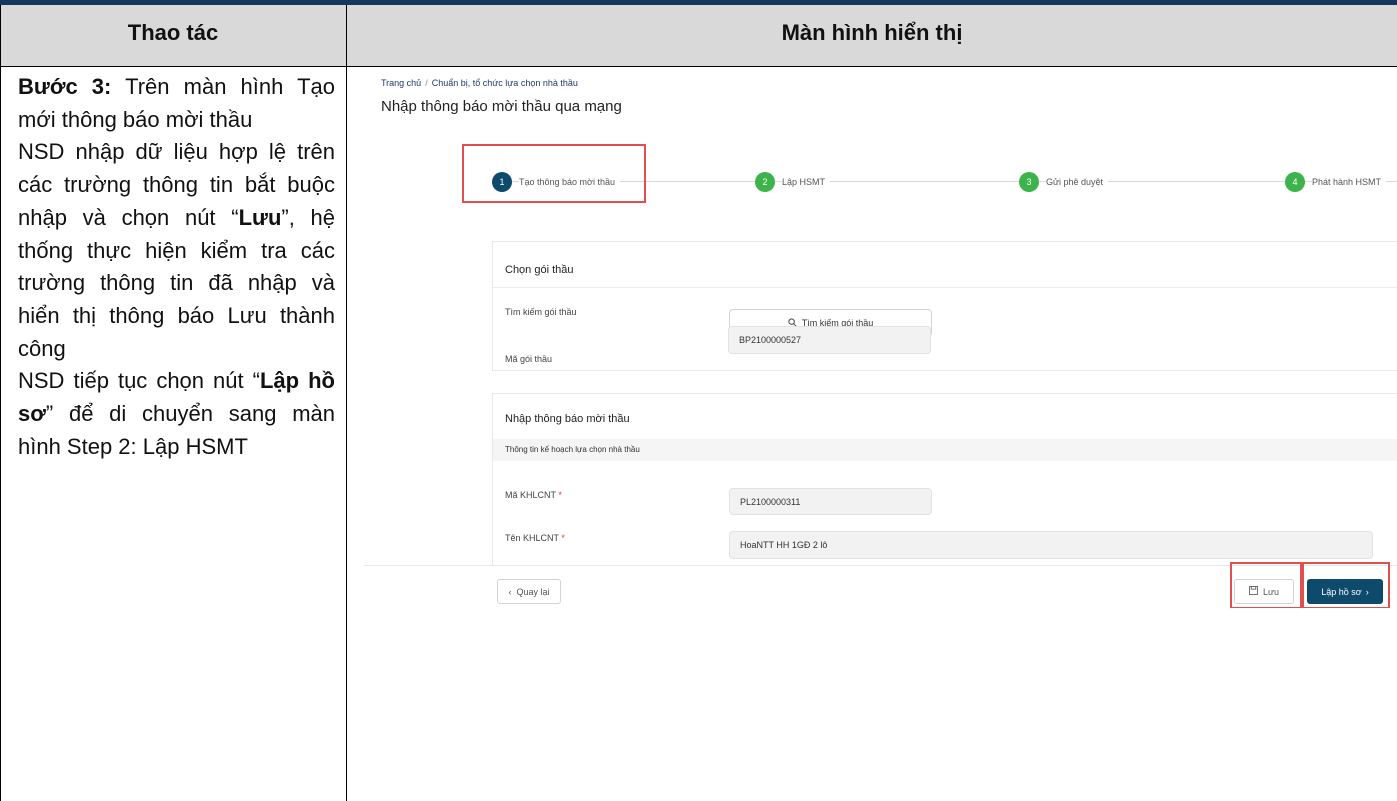  What do you see at coordinates (872, 32) in the screenshot?
I see `header-screen: Màn hình hiển thị` at bounding box center [872, 32].